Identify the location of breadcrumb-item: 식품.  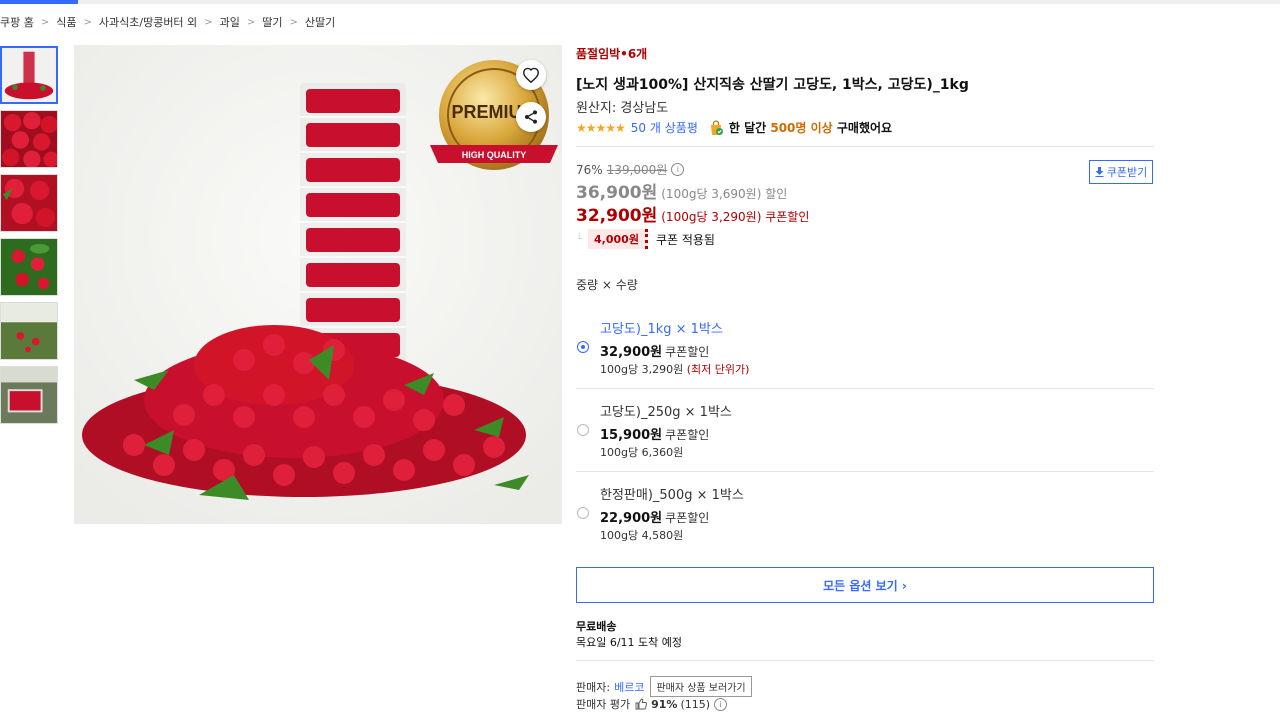
(66, 22).